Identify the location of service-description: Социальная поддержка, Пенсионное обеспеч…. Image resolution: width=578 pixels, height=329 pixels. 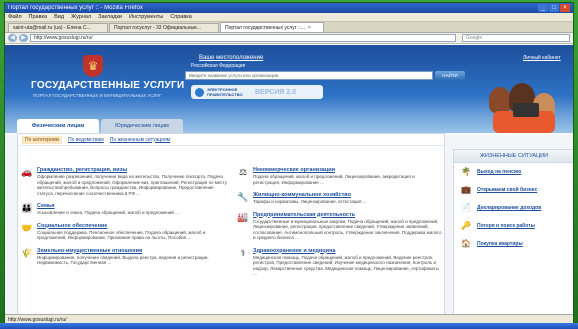
(121, 235).